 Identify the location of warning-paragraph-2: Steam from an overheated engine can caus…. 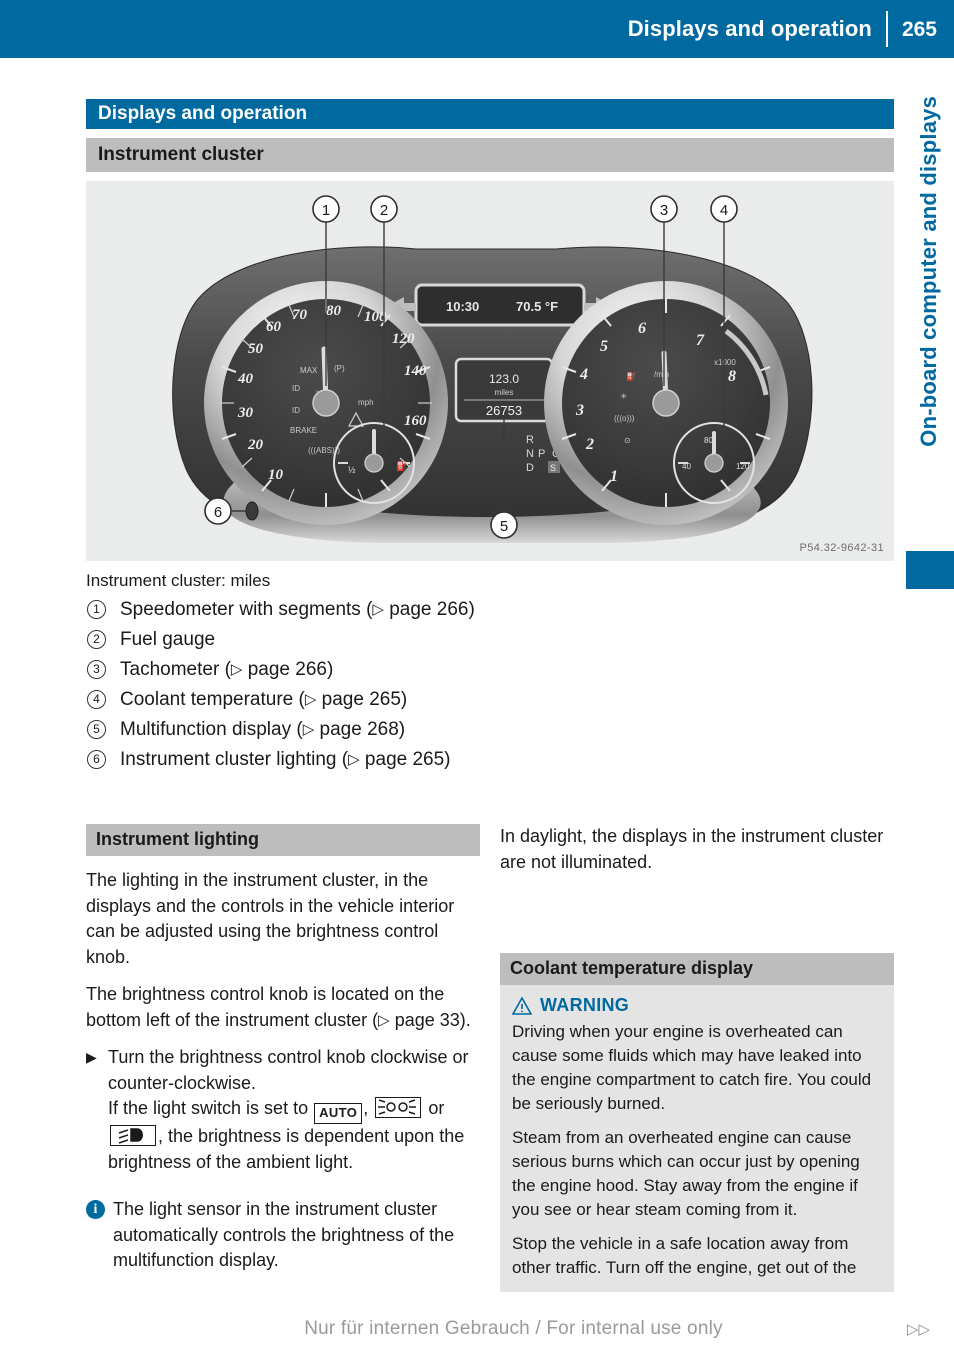
(686, 1173).